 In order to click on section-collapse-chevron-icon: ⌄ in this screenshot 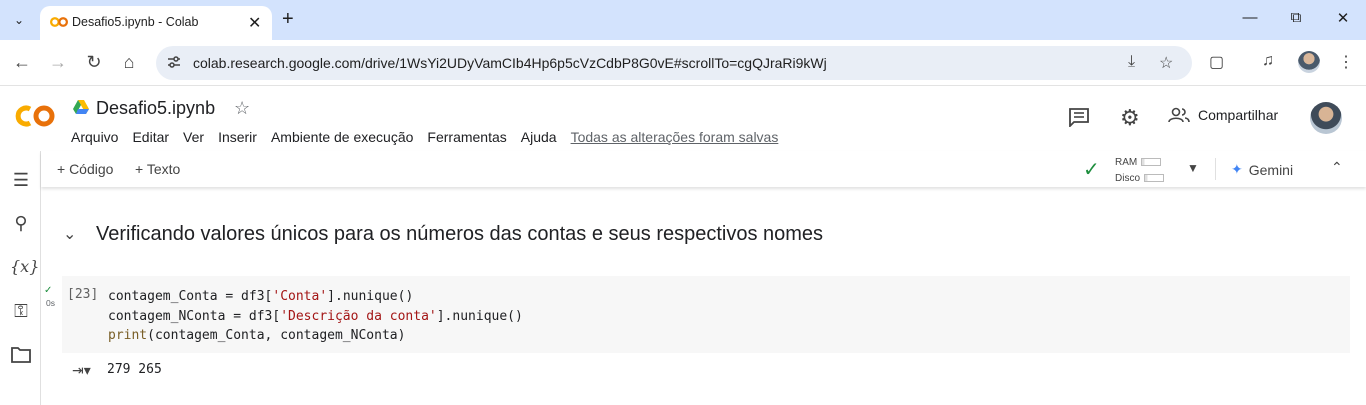, I will do `click(69, 234)`.